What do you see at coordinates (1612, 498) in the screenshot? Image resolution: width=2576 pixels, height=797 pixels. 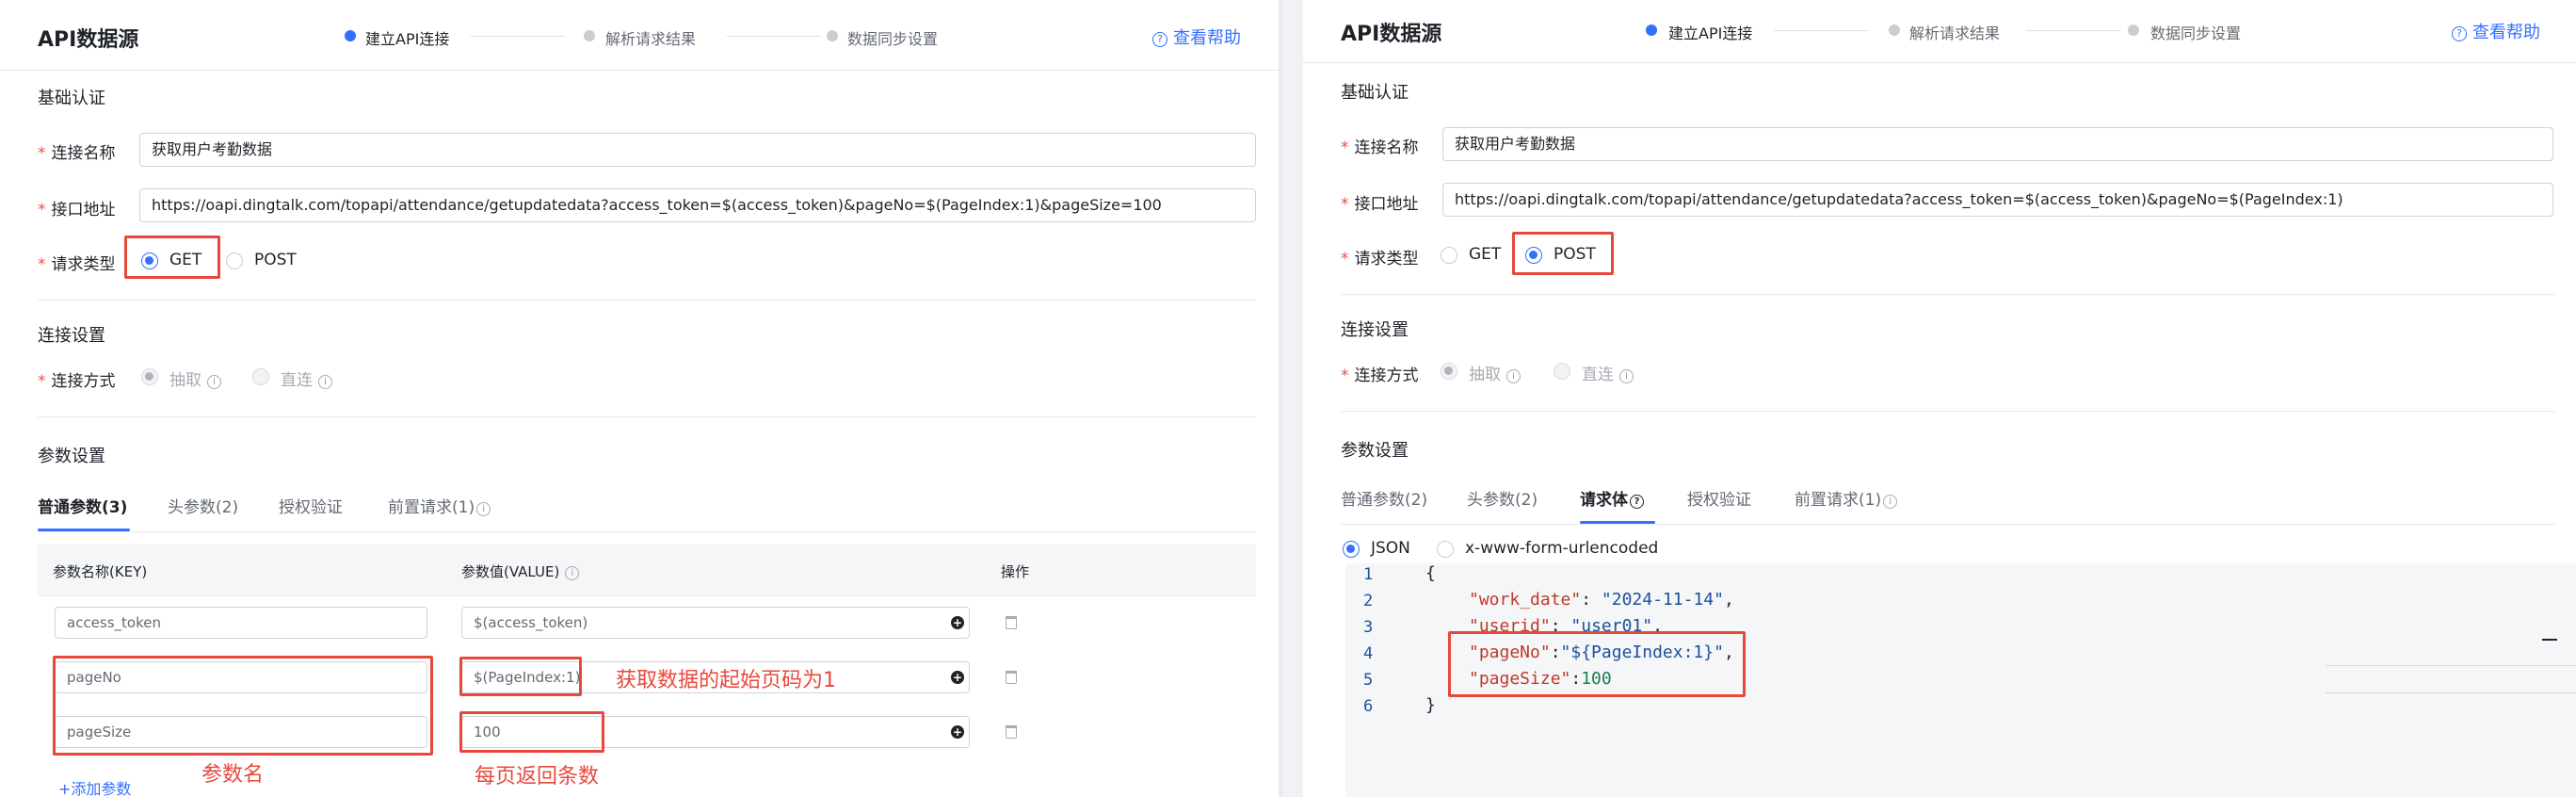 I see `tab-request-body: 请求体?` at bounding box center [1612, 498].